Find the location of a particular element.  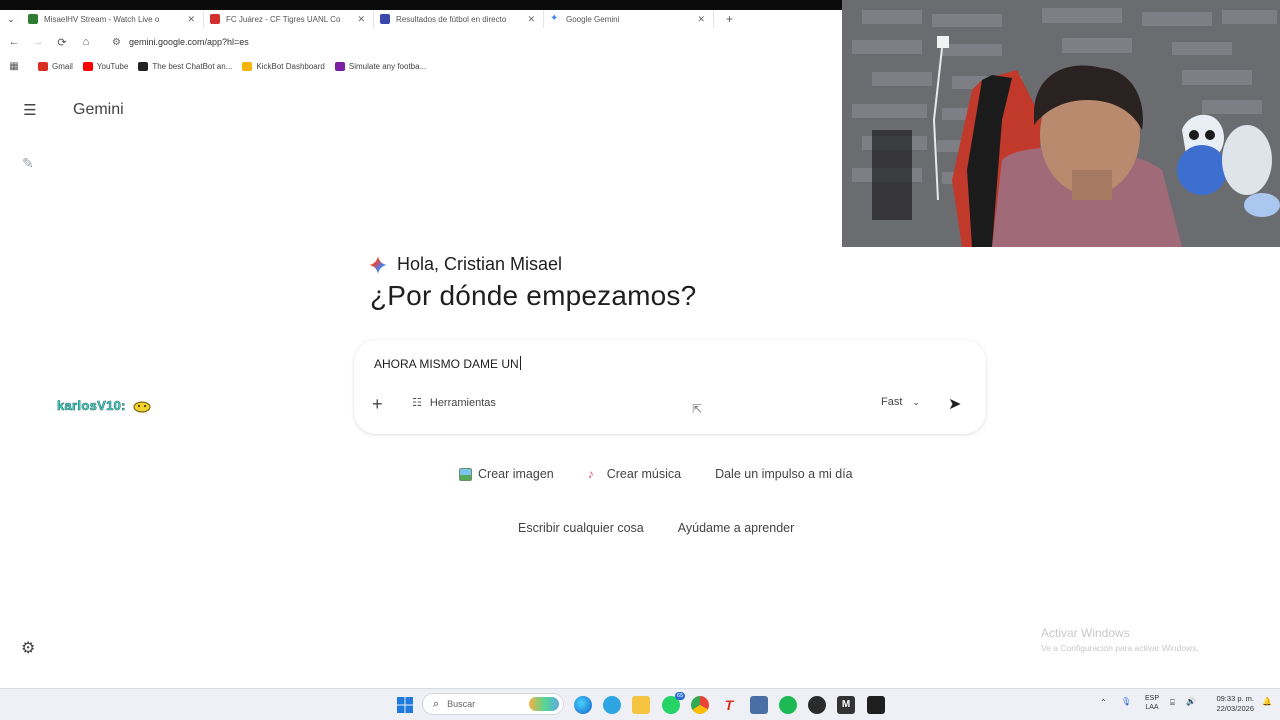

network-icon: ⌸ is located at coordinates (1172, 703).